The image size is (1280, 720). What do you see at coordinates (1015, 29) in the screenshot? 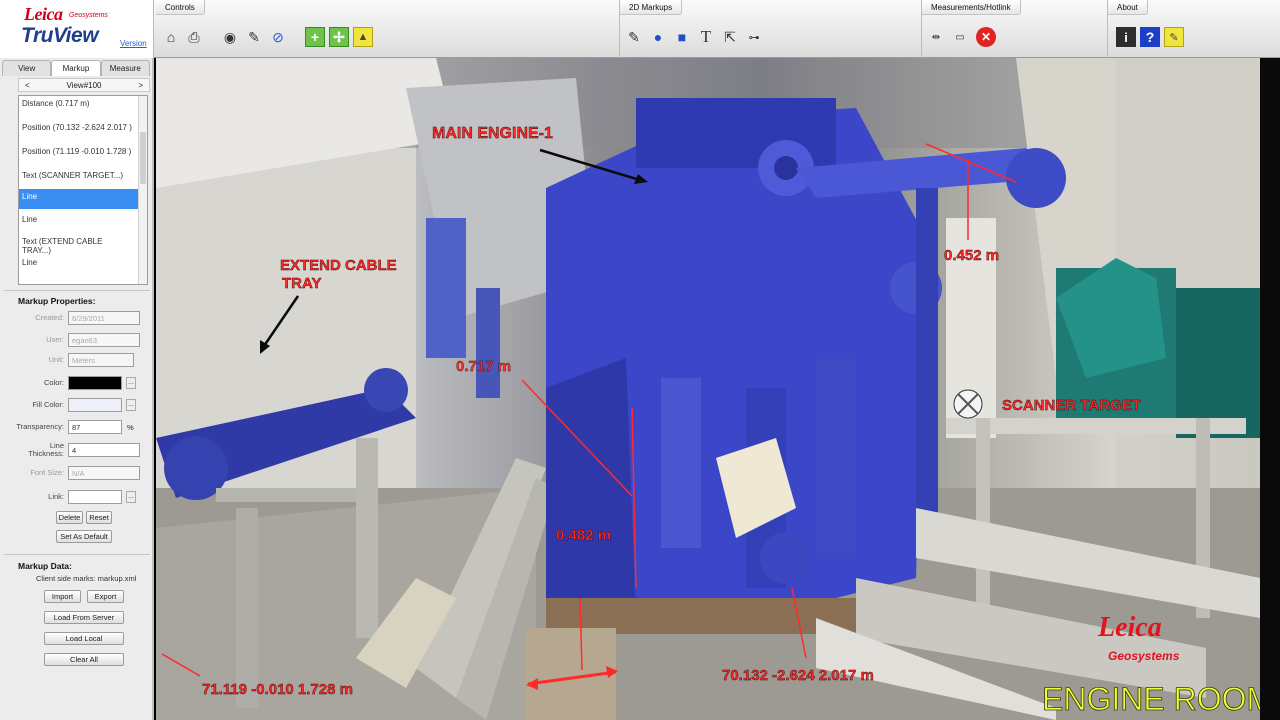
I see `measurements-group: Measurements/Hotlink ⇹ ▭ ✕` at bounding box center [1015, 29].